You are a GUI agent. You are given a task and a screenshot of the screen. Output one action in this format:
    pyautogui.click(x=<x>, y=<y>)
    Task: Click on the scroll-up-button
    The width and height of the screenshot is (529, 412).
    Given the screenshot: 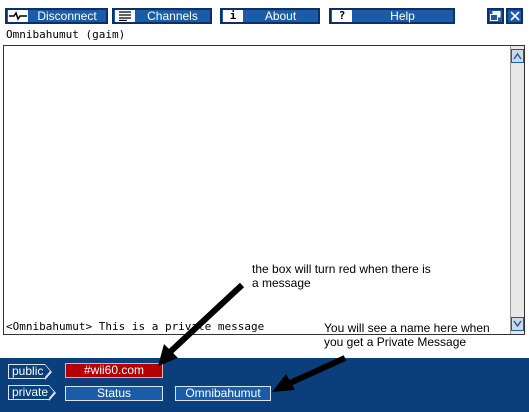 What is the action you would take?
    pyautogui.click(x=517, y=56)
    